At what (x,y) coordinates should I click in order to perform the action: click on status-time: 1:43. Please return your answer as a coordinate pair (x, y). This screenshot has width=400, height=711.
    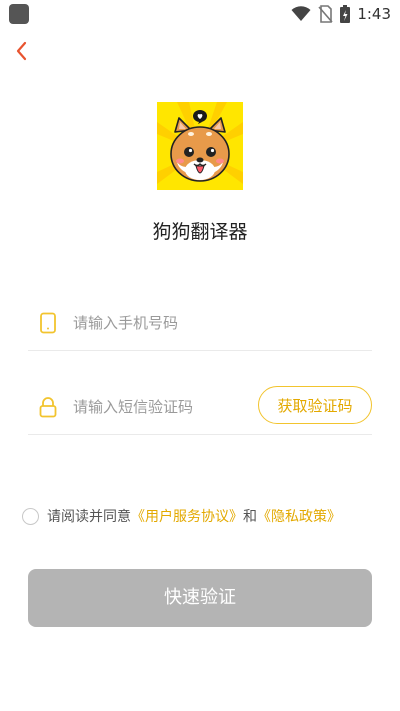
    Looking at the image, I should click on (374, 14).